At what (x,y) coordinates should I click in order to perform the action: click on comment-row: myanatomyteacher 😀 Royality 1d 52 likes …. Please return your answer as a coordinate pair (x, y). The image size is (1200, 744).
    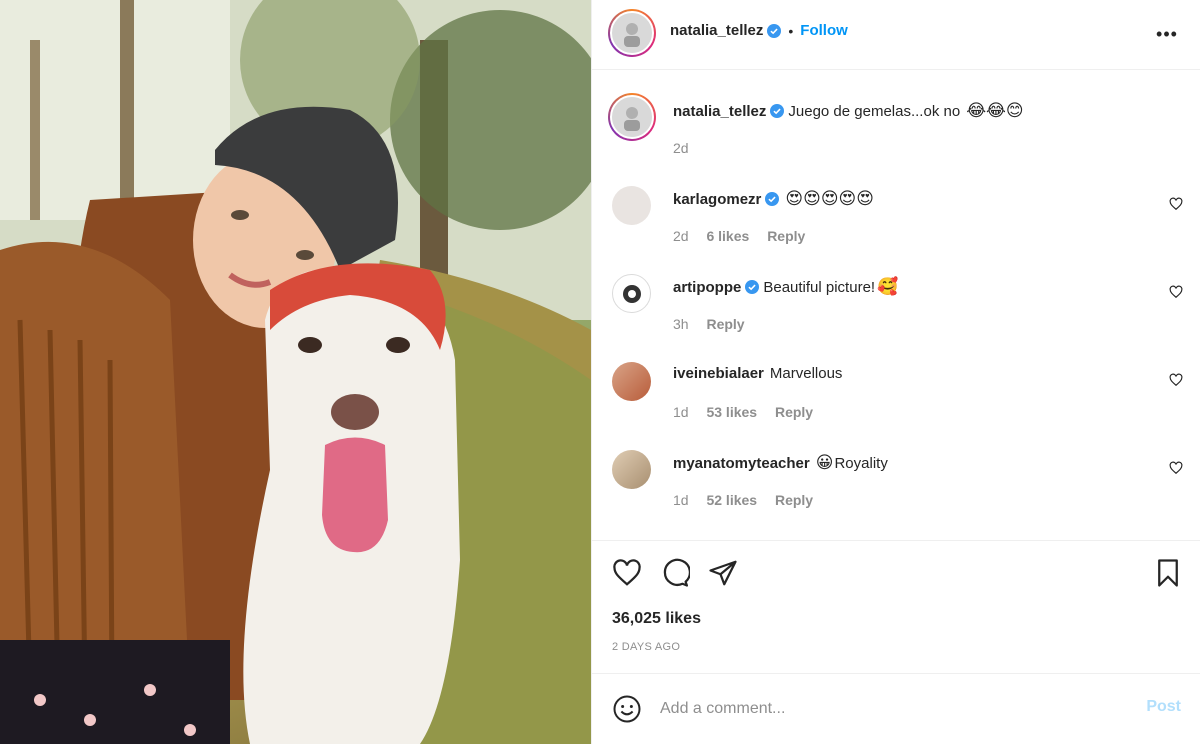
    Looking at the image, I should click on (896, 483).